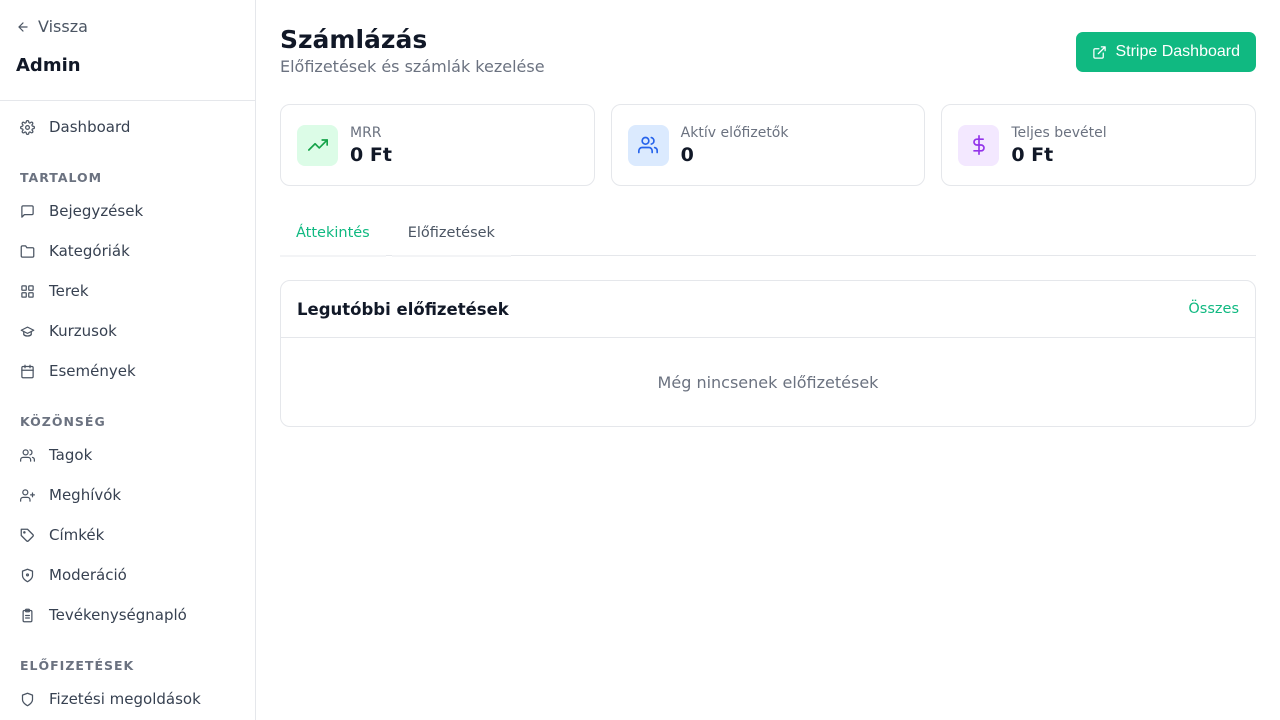 This screenshot has height=720, width=1280. I want to click on sidebar-item-categories: Kategóriák, so click(127, 251).